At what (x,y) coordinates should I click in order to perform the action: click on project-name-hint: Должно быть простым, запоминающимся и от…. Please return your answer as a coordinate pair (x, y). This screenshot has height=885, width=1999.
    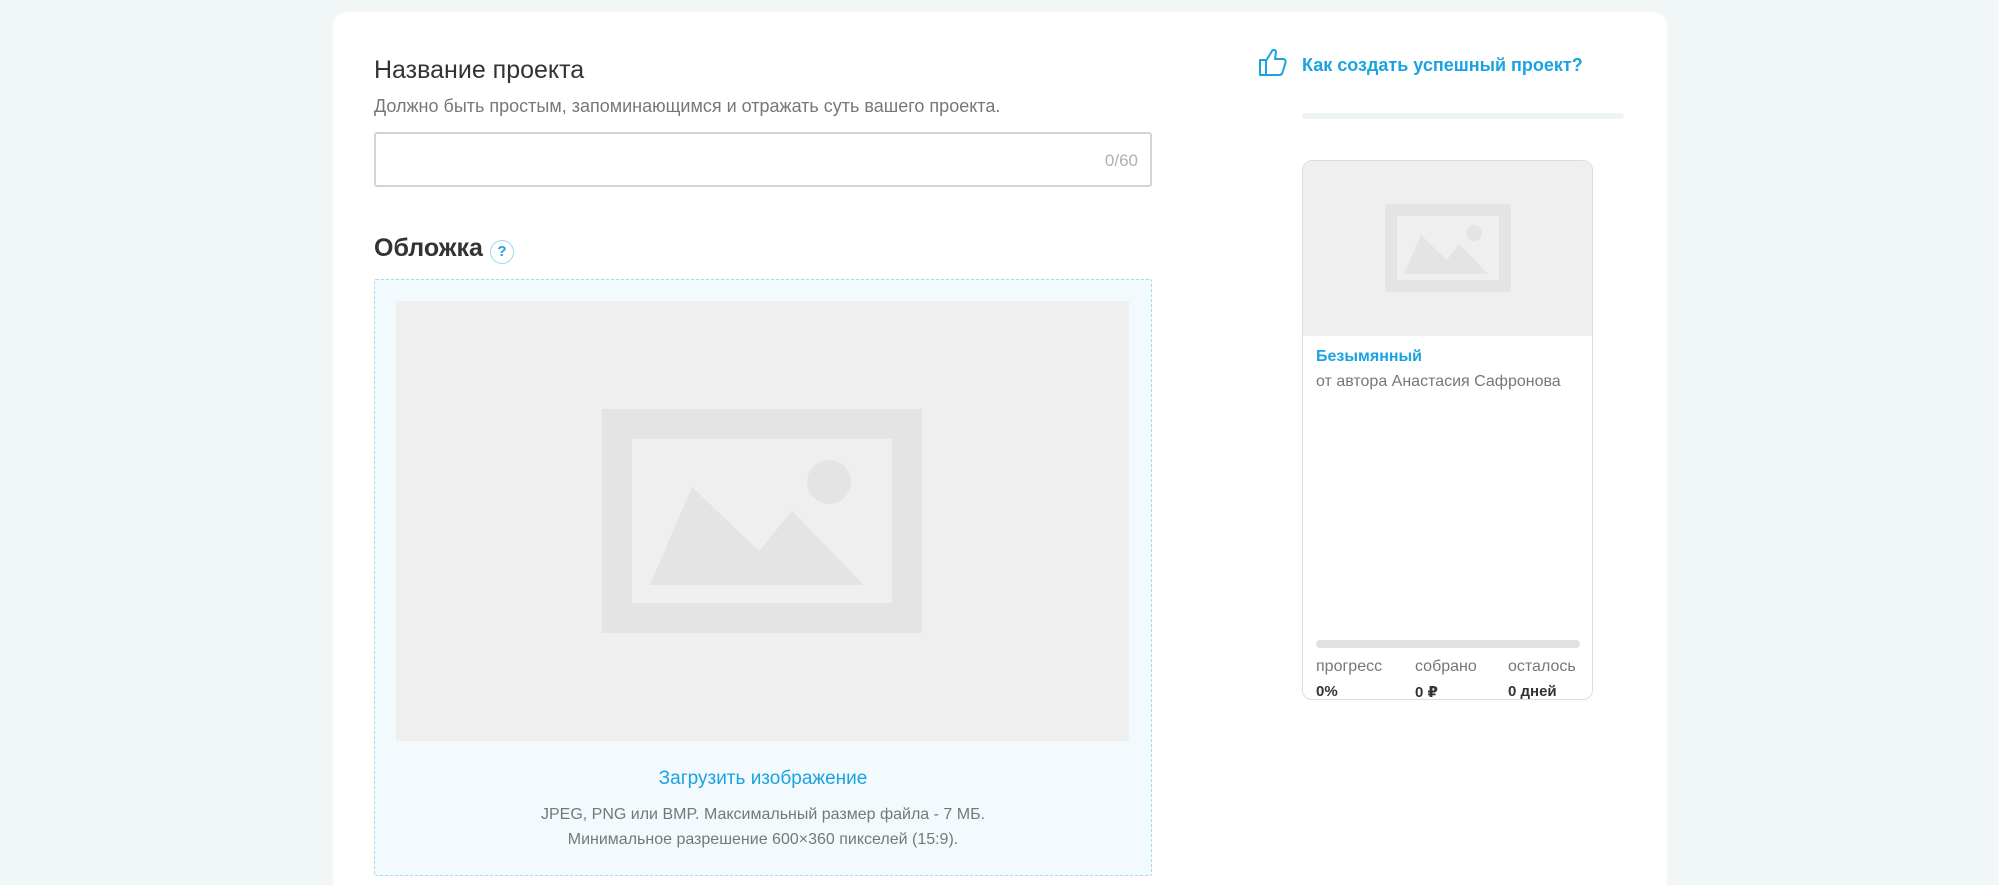
    Looking at the image, I should click on (687, 106).